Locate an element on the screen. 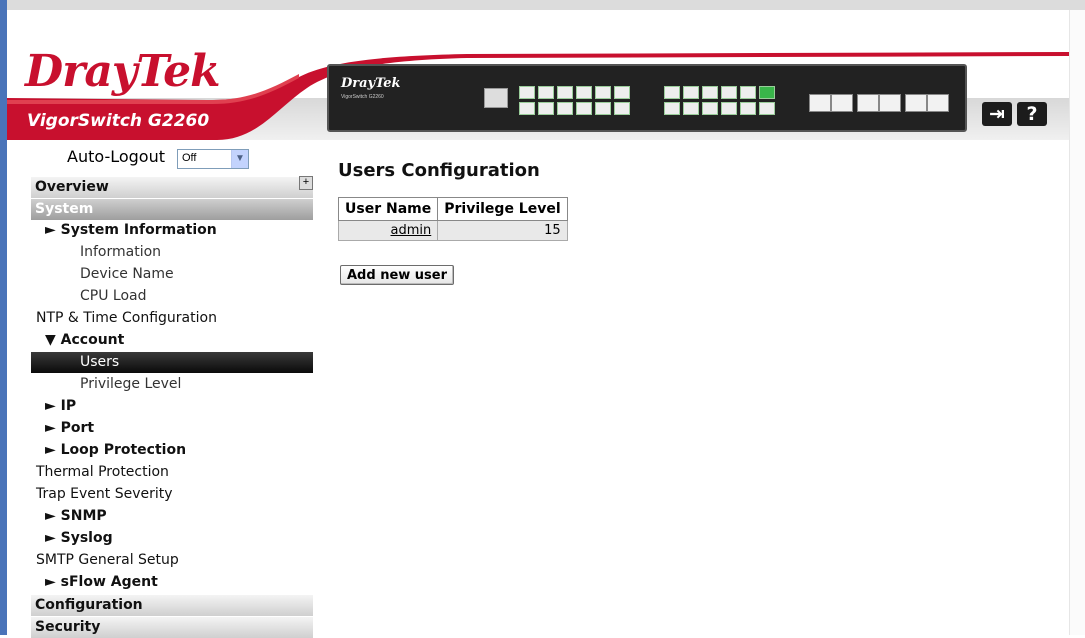  column-header-user-name: User Name is located at coordinates (388, 209).